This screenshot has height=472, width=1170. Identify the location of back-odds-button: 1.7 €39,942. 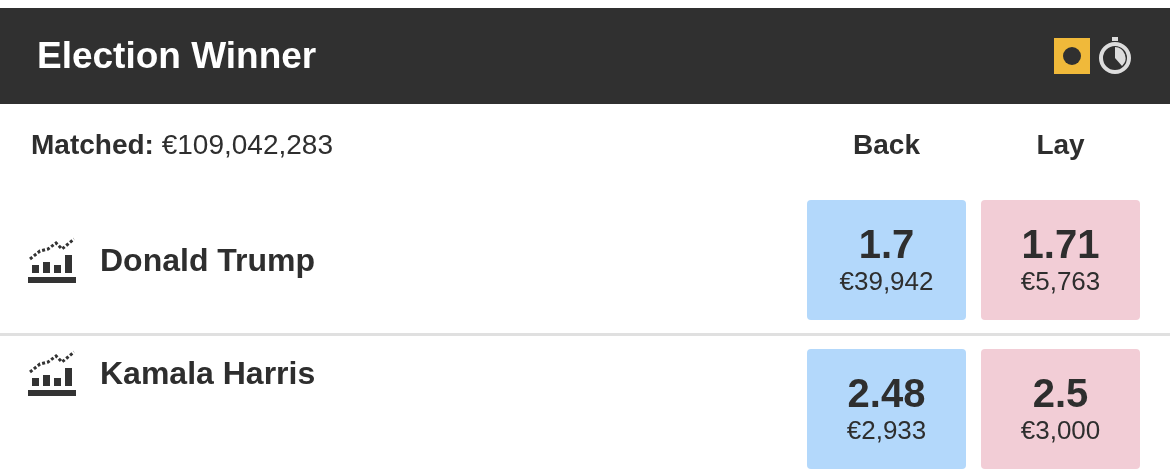
(886, 259).